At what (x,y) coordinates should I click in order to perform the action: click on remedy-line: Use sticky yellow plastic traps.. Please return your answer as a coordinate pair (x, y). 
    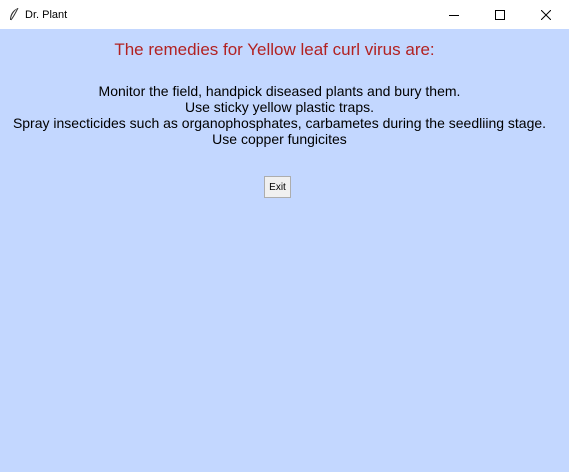
    Looking at the image, I should click on (279, 107).